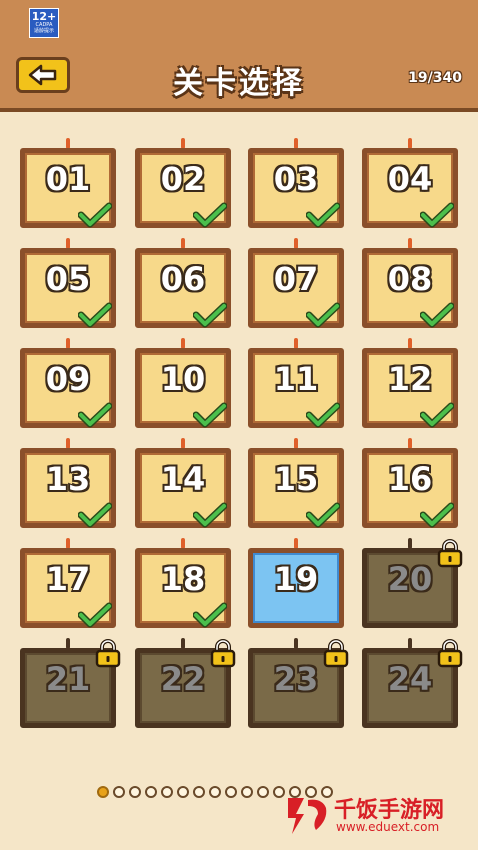 The width and height of the screenshot is (478, 850). I want to click on level-card: 03, so click(296, 184).